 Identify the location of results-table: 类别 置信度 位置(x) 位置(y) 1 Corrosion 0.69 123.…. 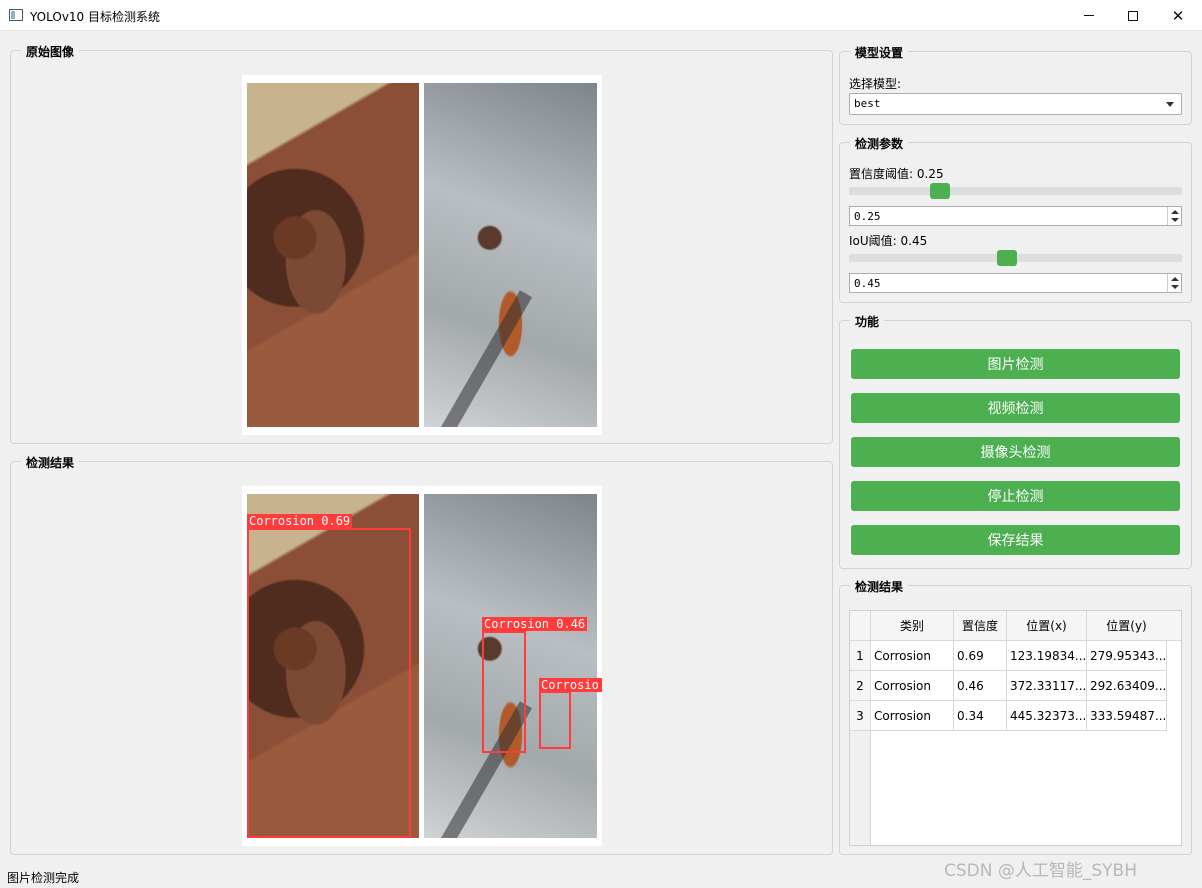
(1015, 728).